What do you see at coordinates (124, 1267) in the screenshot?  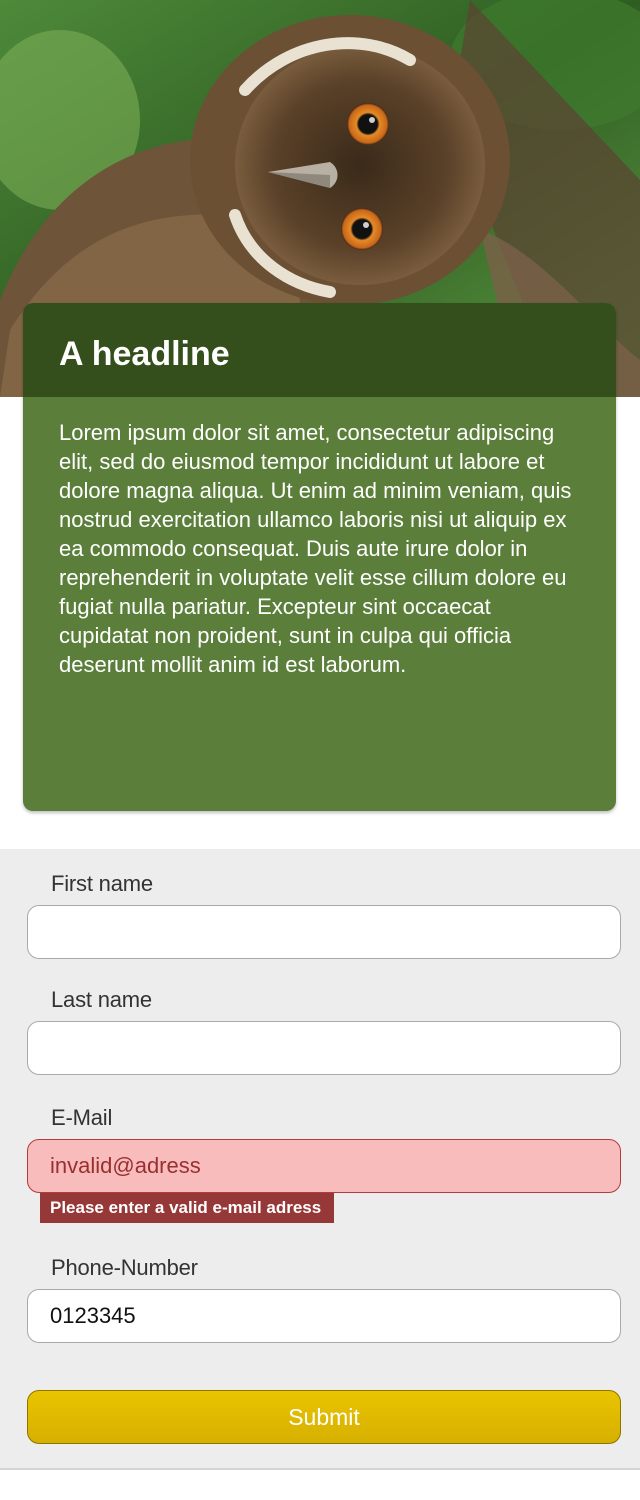 I see `phone-label: Phone-Number` at bounding box center [124, 1267].